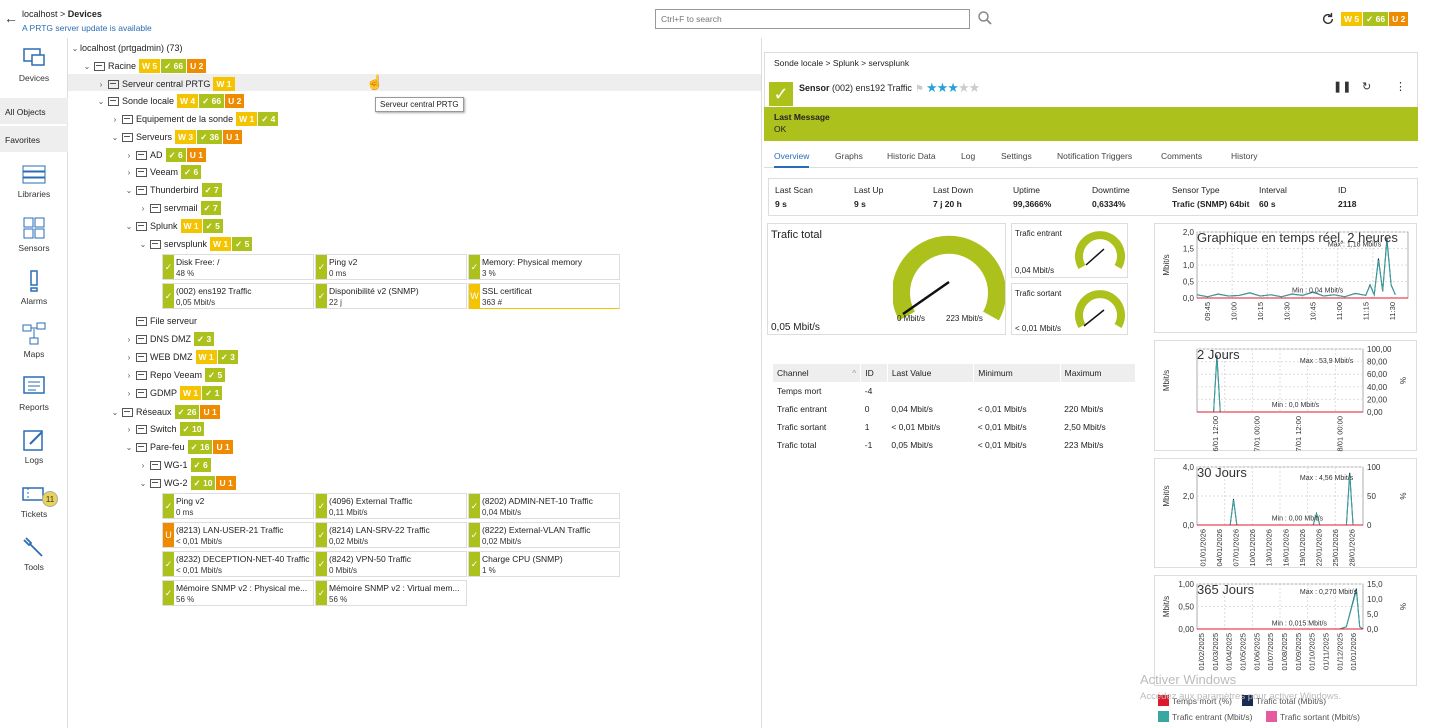 This screenshot has height=728, width=1430. What do you see at coordinates (1399, 19) in the screenshot?
I see `unusual-badge: U 2` at bounding box center [1399, 19].